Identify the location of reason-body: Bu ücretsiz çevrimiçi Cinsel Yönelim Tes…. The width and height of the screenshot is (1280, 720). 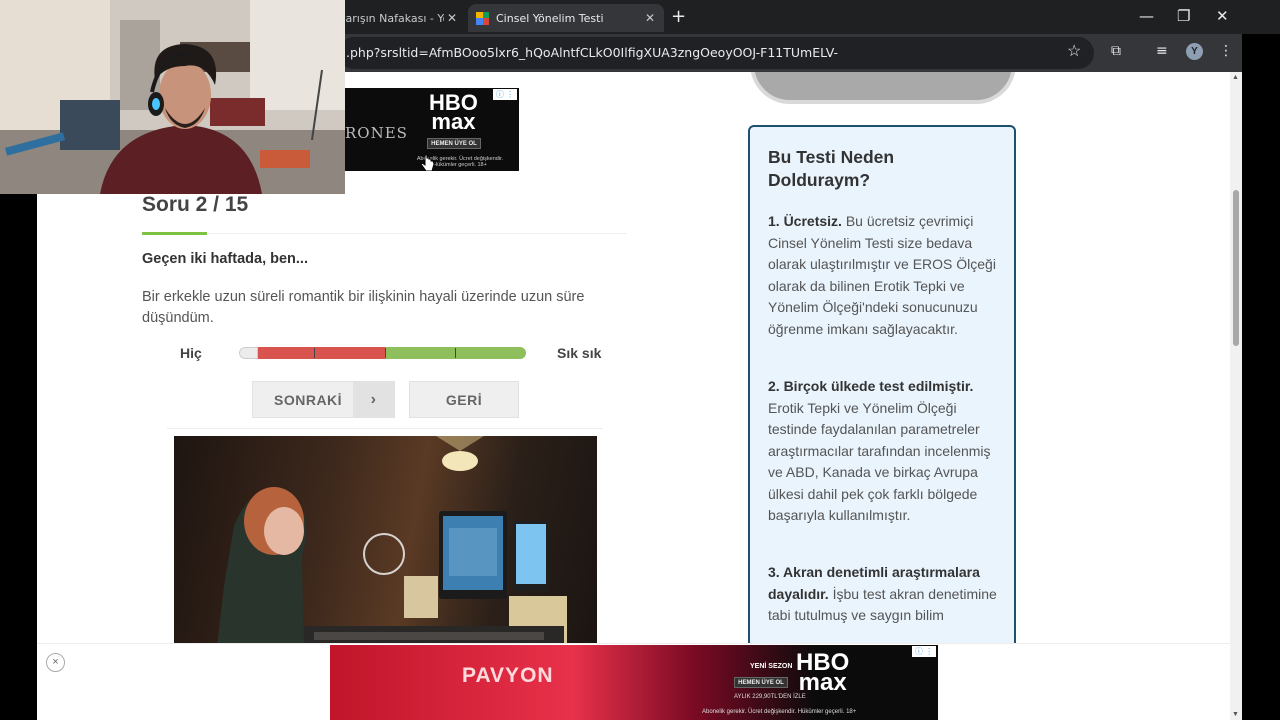
(882, 275).